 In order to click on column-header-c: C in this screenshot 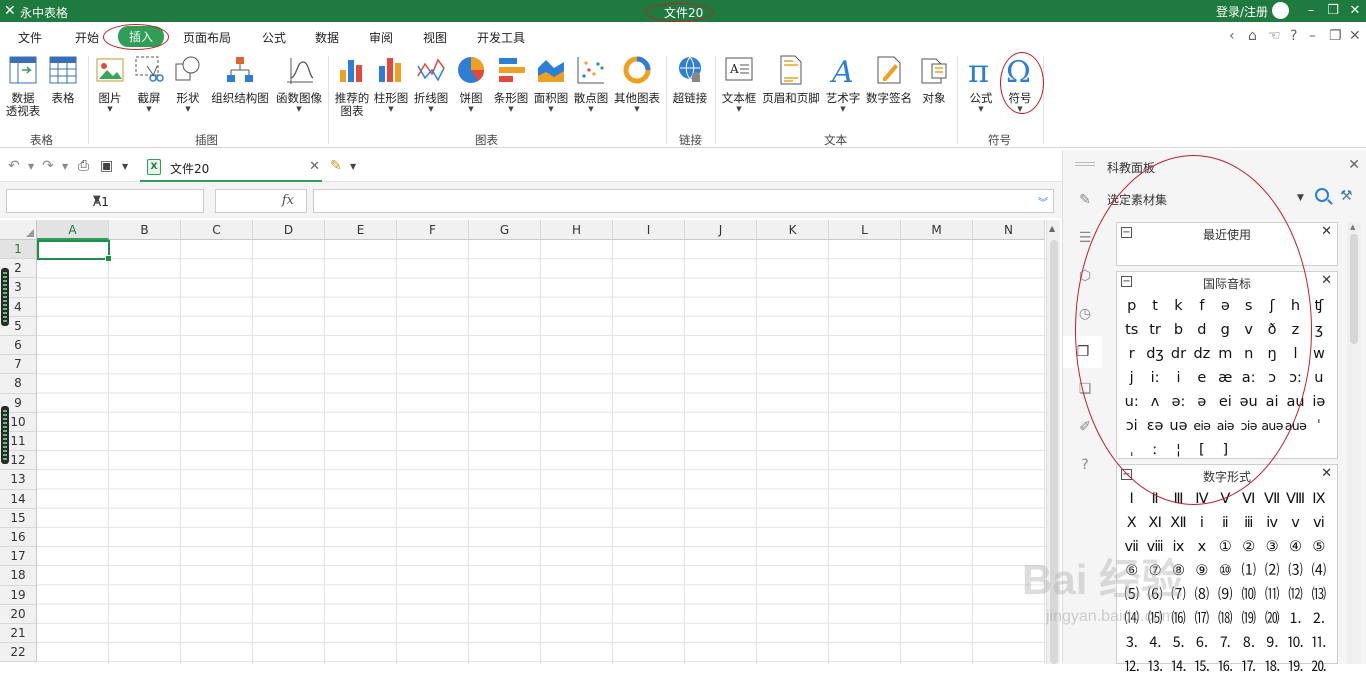, I will do `click(217, 230)`.